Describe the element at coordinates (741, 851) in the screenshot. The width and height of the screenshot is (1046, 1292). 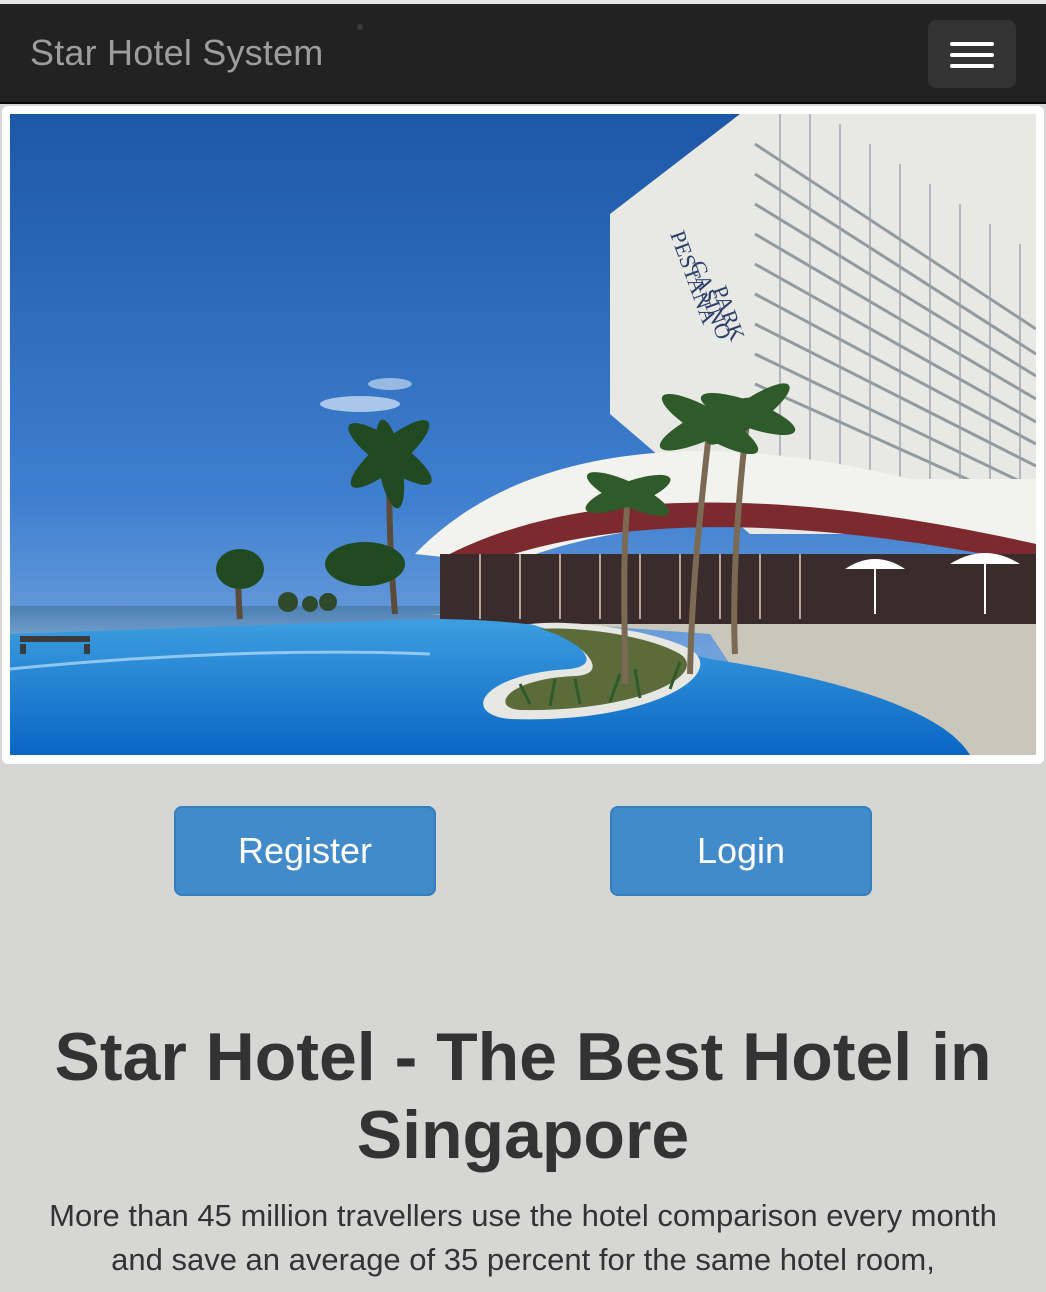
I see `login-button: Login` at that location.